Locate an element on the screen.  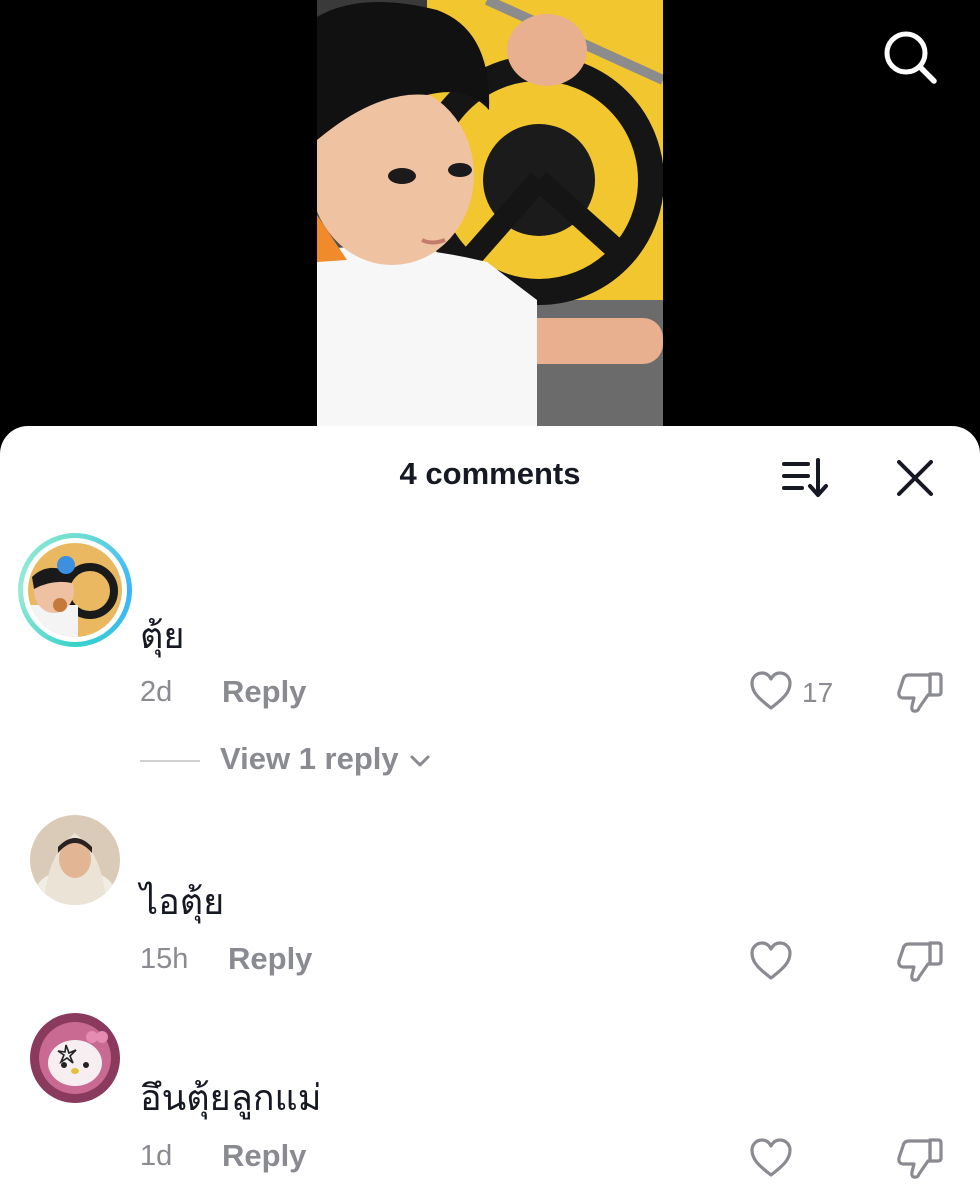
view-replies-button: View 1 reply is located at coordinates (300, 761).